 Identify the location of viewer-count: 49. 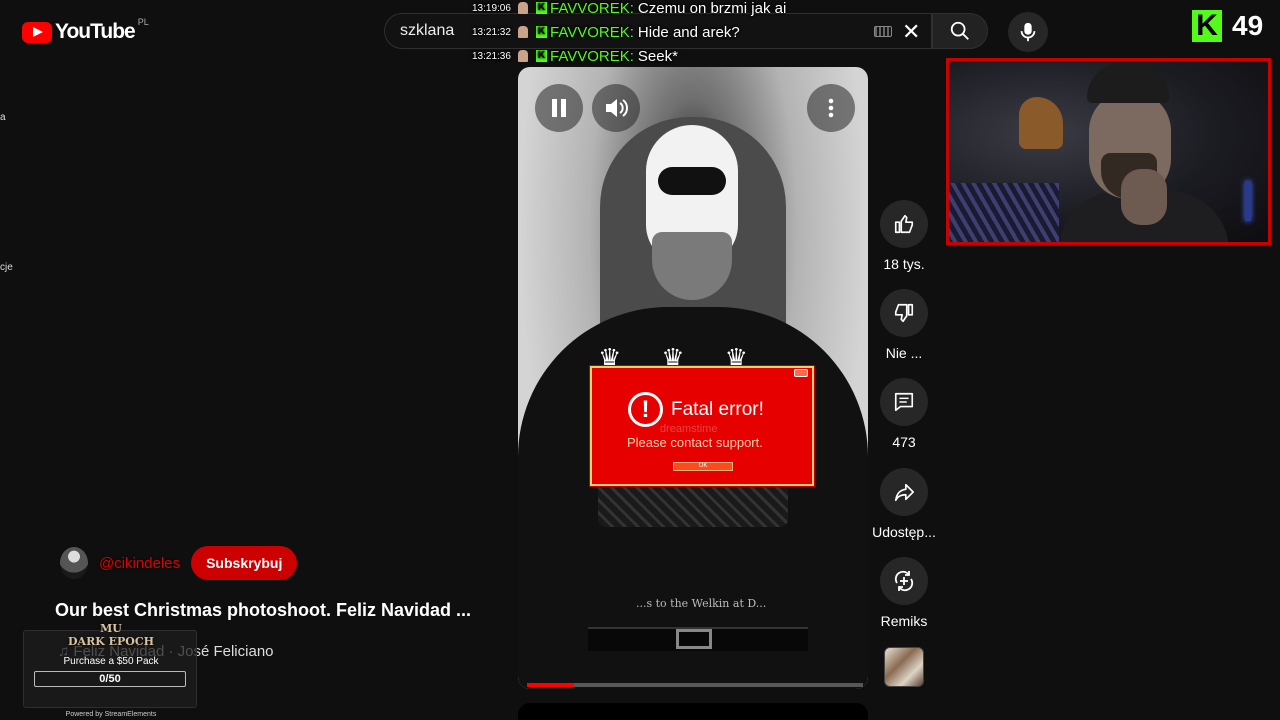
(1248, 25).